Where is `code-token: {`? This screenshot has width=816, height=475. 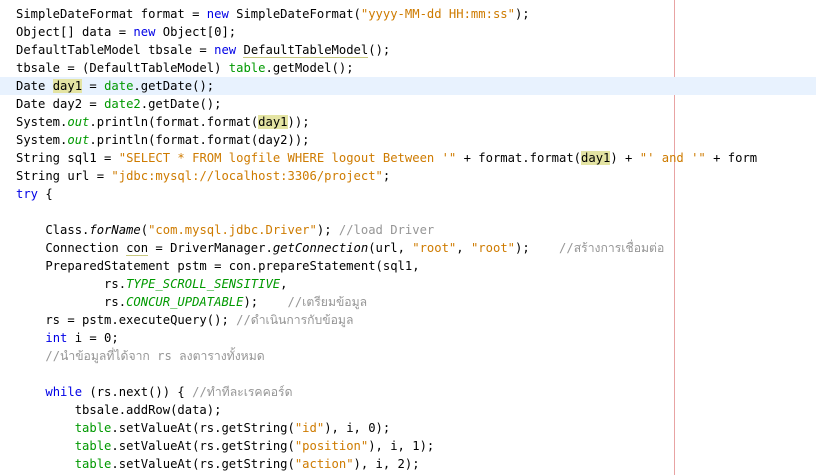
code-token: { is located at coordinates (45, 194).